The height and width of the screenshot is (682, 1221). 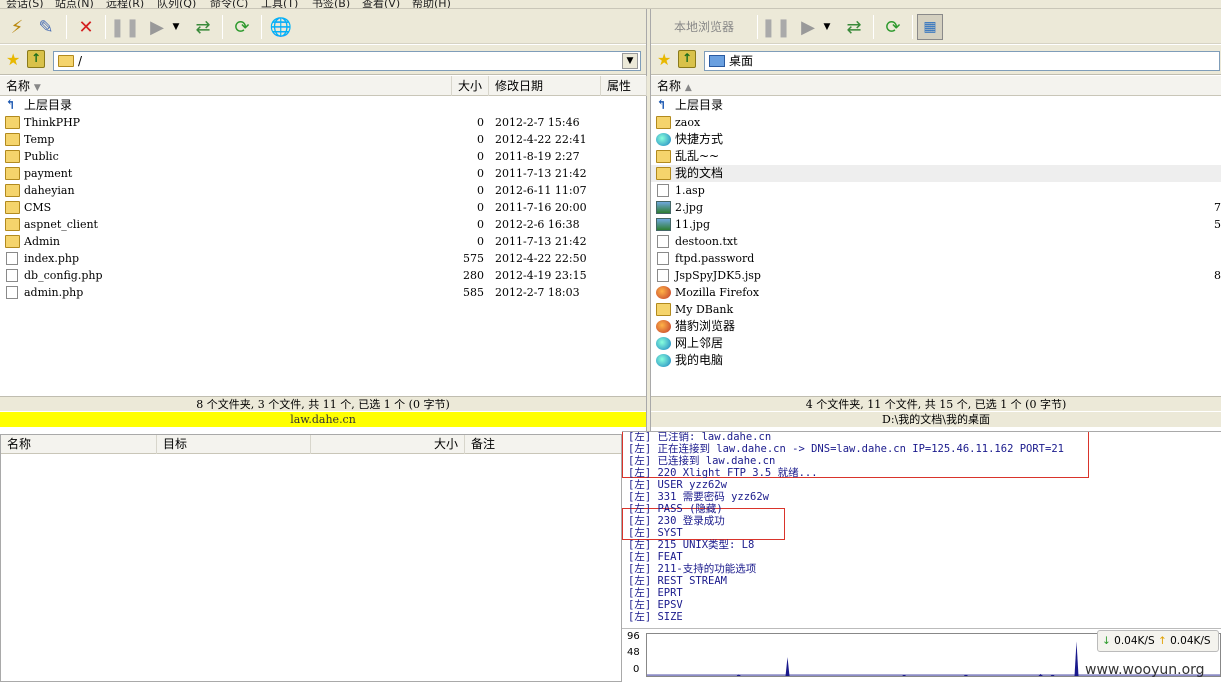 I want to click on queue-column-target: 目标, so click(x=234, y=444).